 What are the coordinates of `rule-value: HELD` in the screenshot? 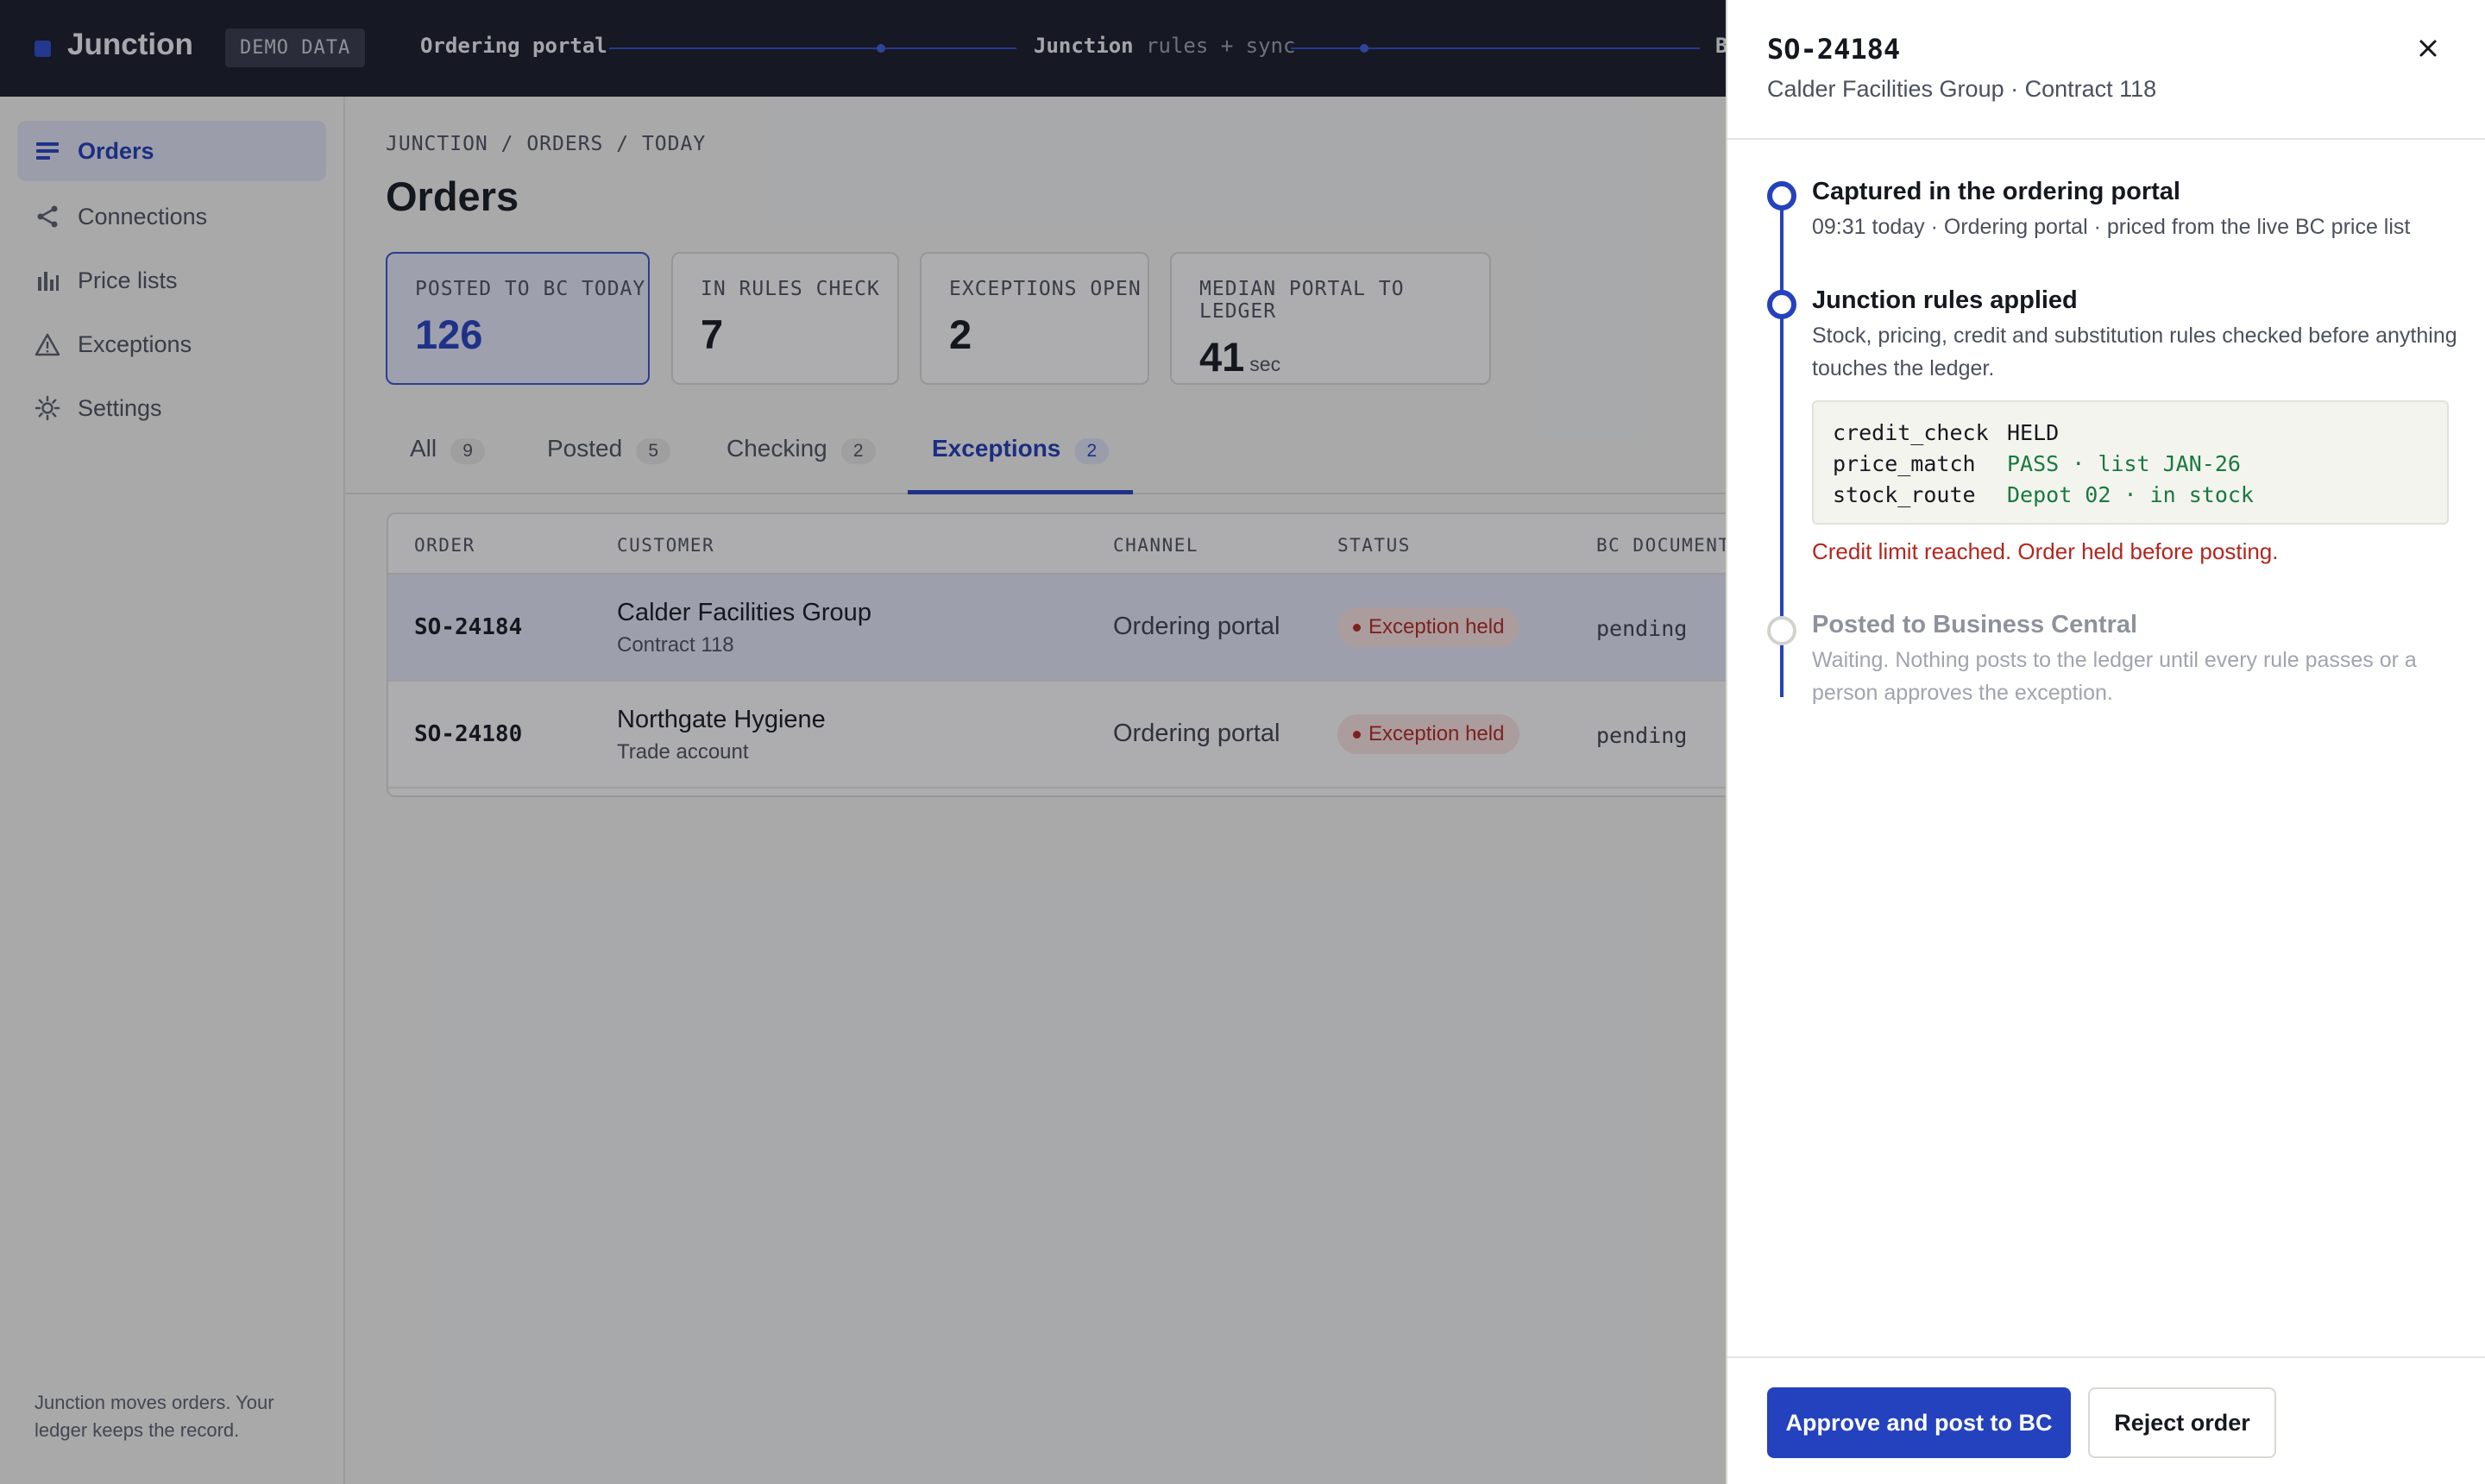 It's located at (2033, 432).